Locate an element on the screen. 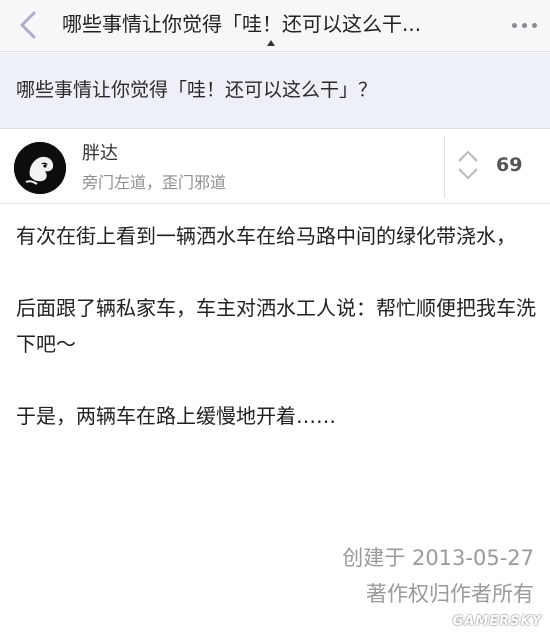  avatar is located at coordinates (40, 168).